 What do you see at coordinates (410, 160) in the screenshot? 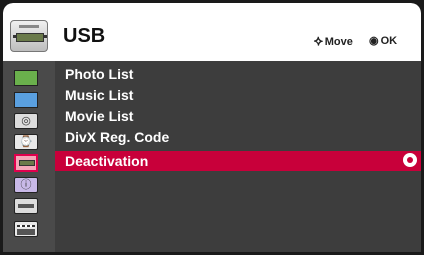
I see `selected-radio-icon` at bounding box center [410, 160].